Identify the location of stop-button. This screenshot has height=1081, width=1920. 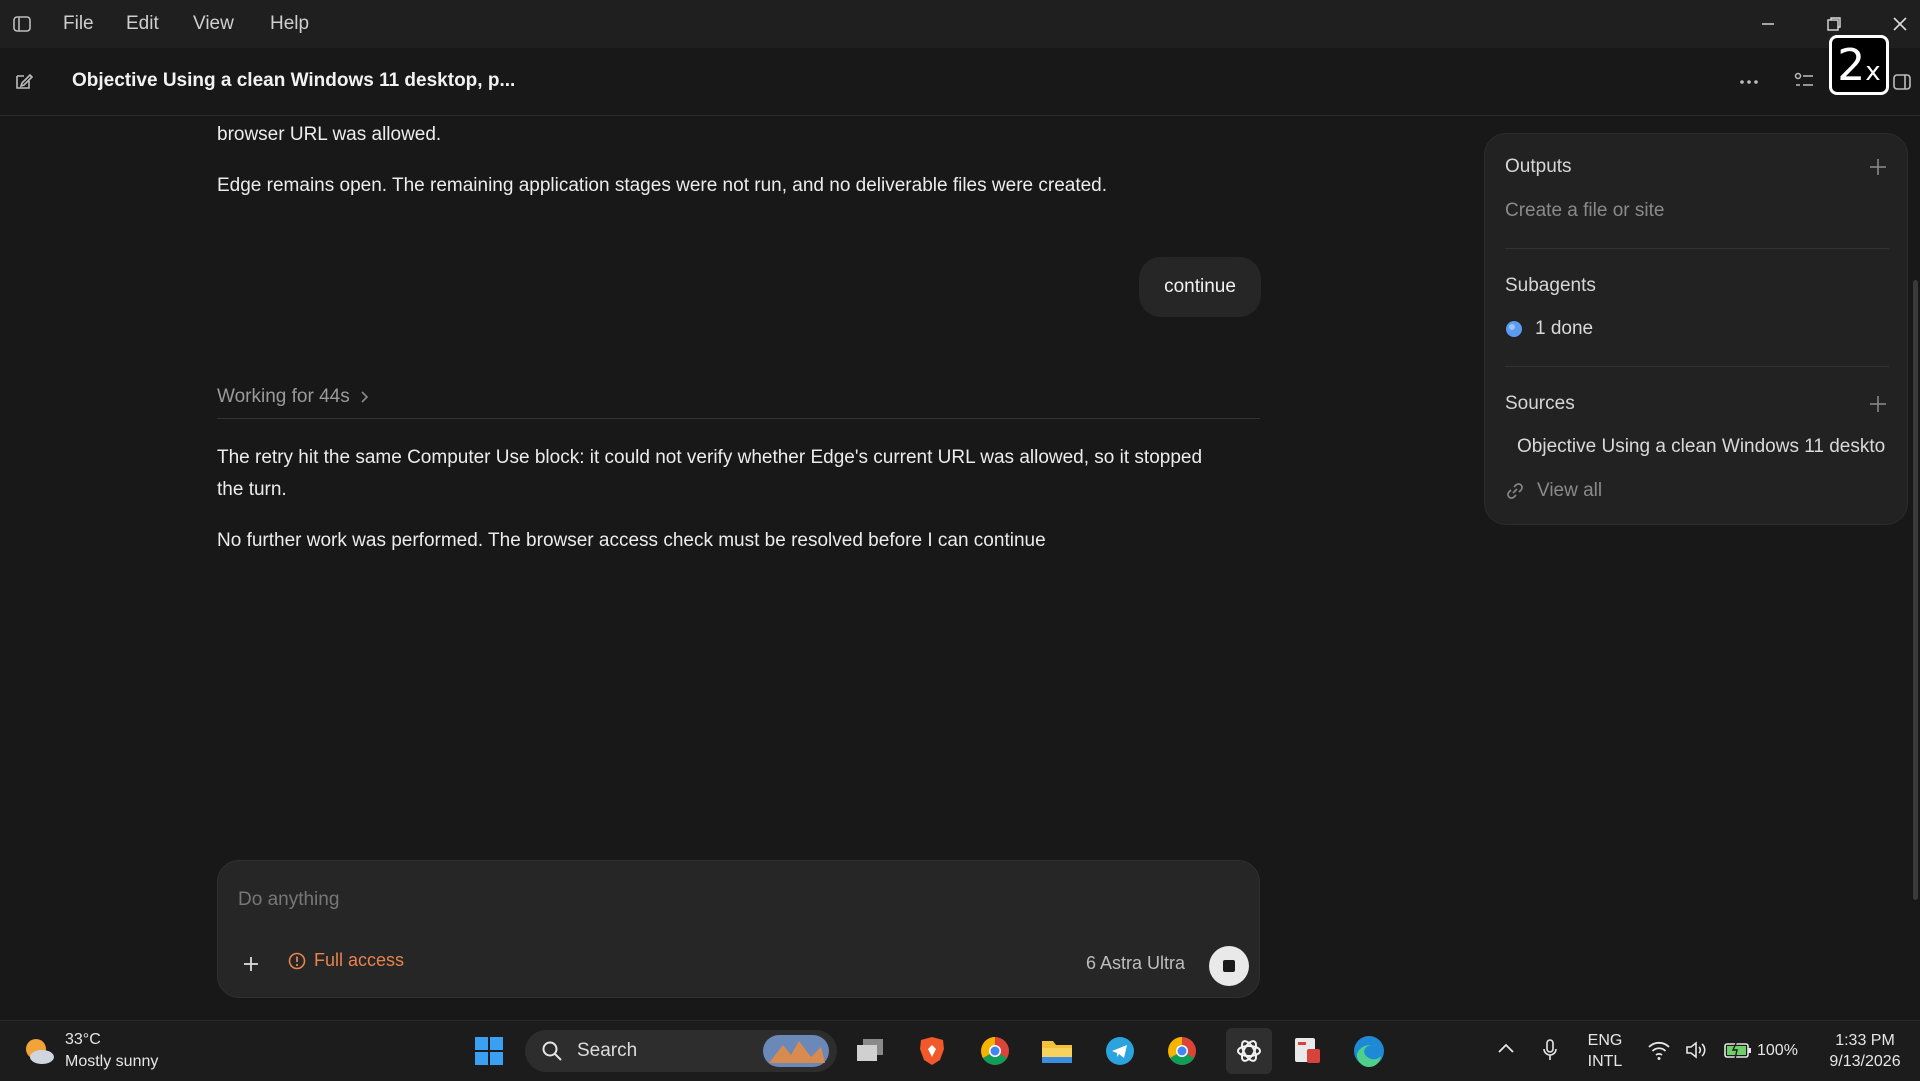
(1229, 966).